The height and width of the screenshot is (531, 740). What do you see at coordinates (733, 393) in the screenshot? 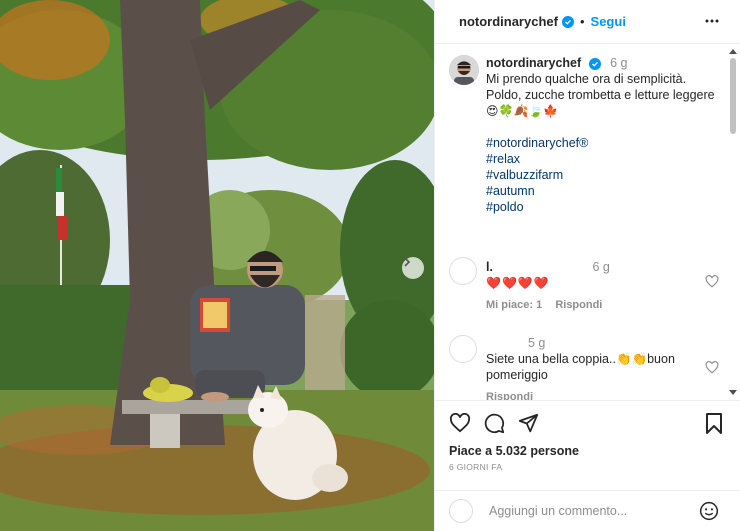
I see `scroll-down-arrow-icon` at bounding box center [733, 393].